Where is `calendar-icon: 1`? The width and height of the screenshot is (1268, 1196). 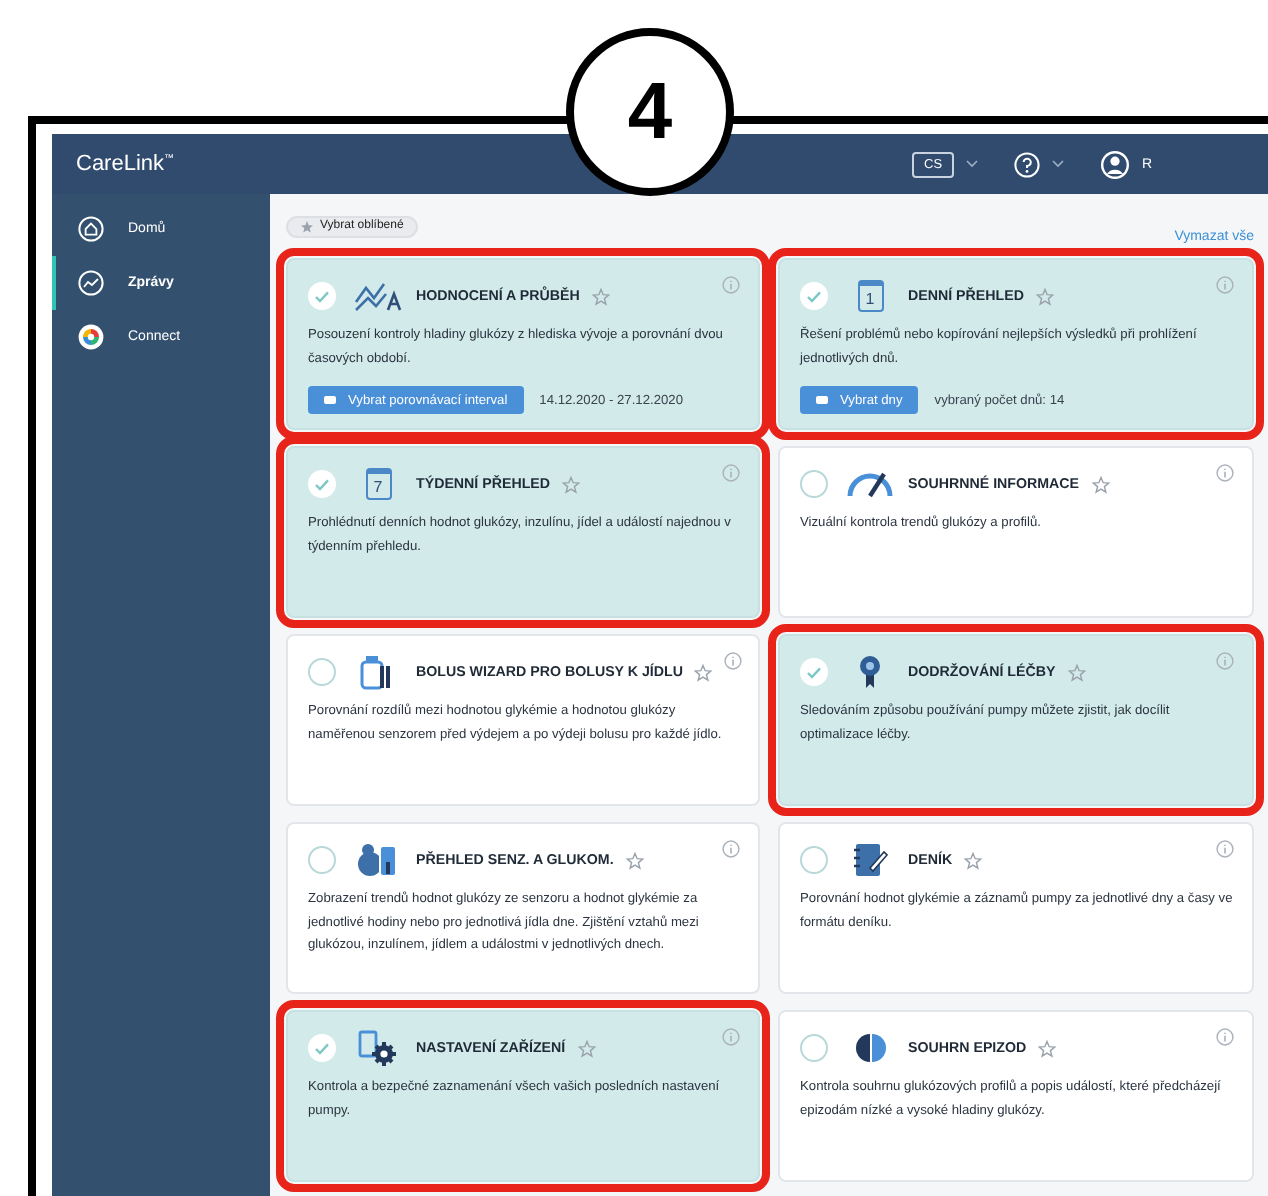
calendar-icon: 1 is located at coordinates (870, 296).